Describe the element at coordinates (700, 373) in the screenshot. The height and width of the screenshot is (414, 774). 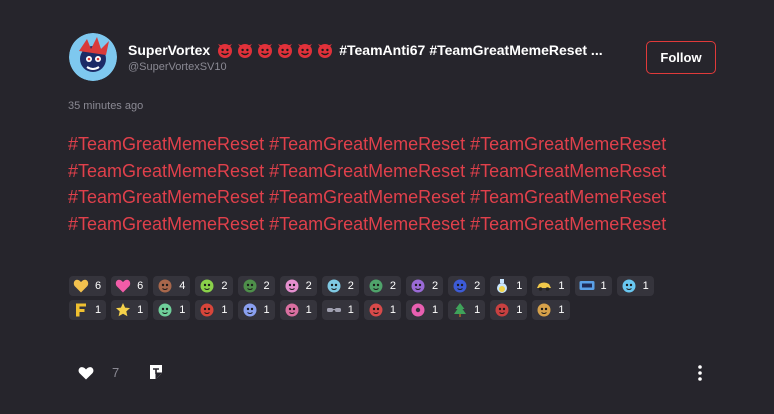
I see `more-vertical-icon` at that location.